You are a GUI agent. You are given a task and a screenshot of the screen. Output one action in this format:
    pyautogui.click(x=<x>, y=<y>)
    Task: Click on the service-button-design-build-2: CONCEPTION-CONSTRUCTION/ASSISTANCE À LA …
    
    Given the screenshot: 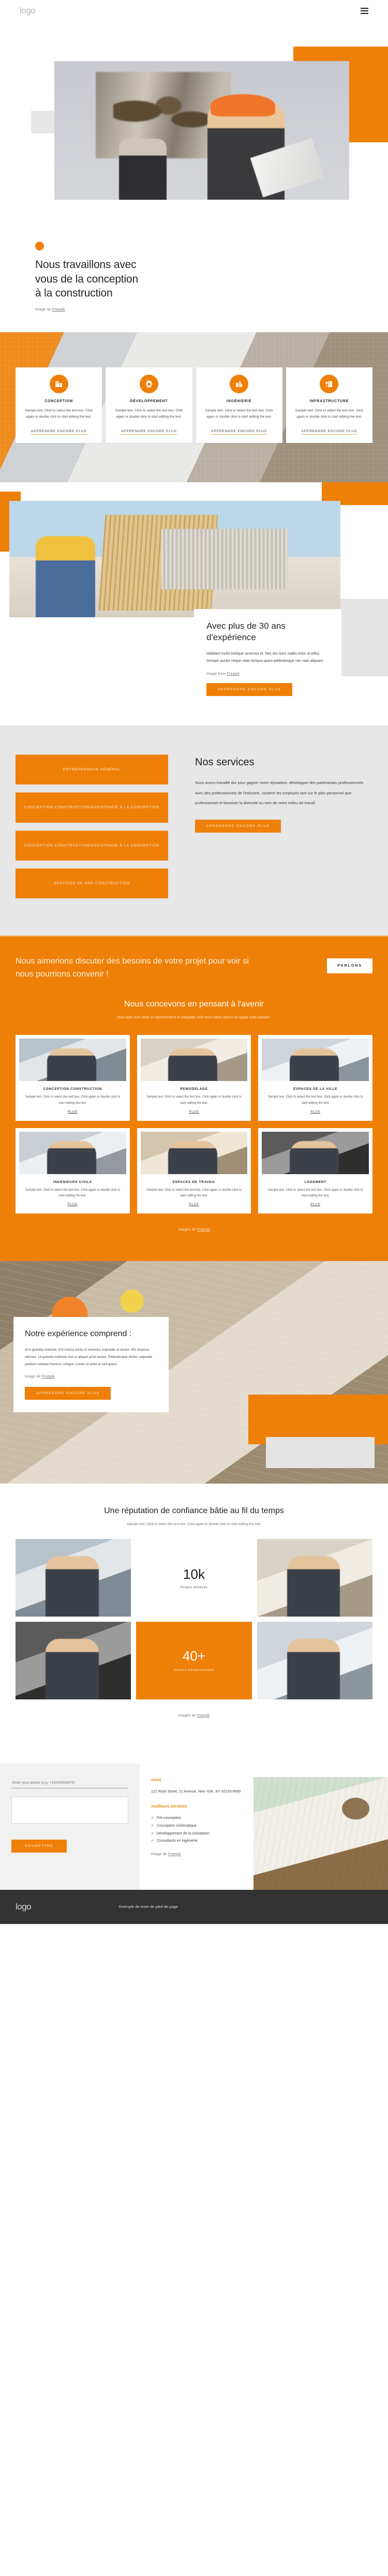 What is the action you would take?
    pyautogui.click(x=92, y=845)
    